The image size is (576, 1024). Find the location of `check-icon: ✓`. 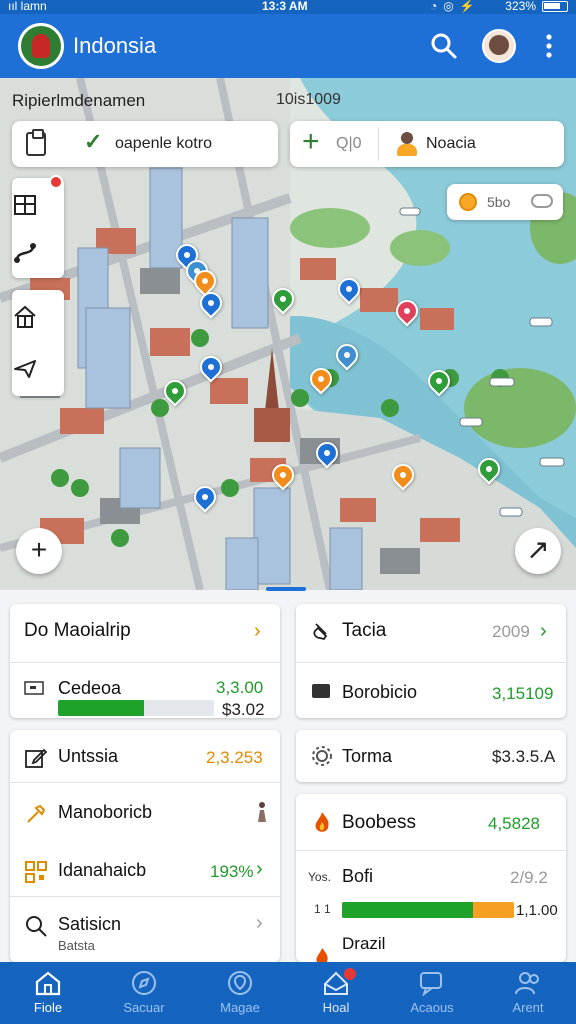

check-icon: ✓ is located at coordinates (93, 141).